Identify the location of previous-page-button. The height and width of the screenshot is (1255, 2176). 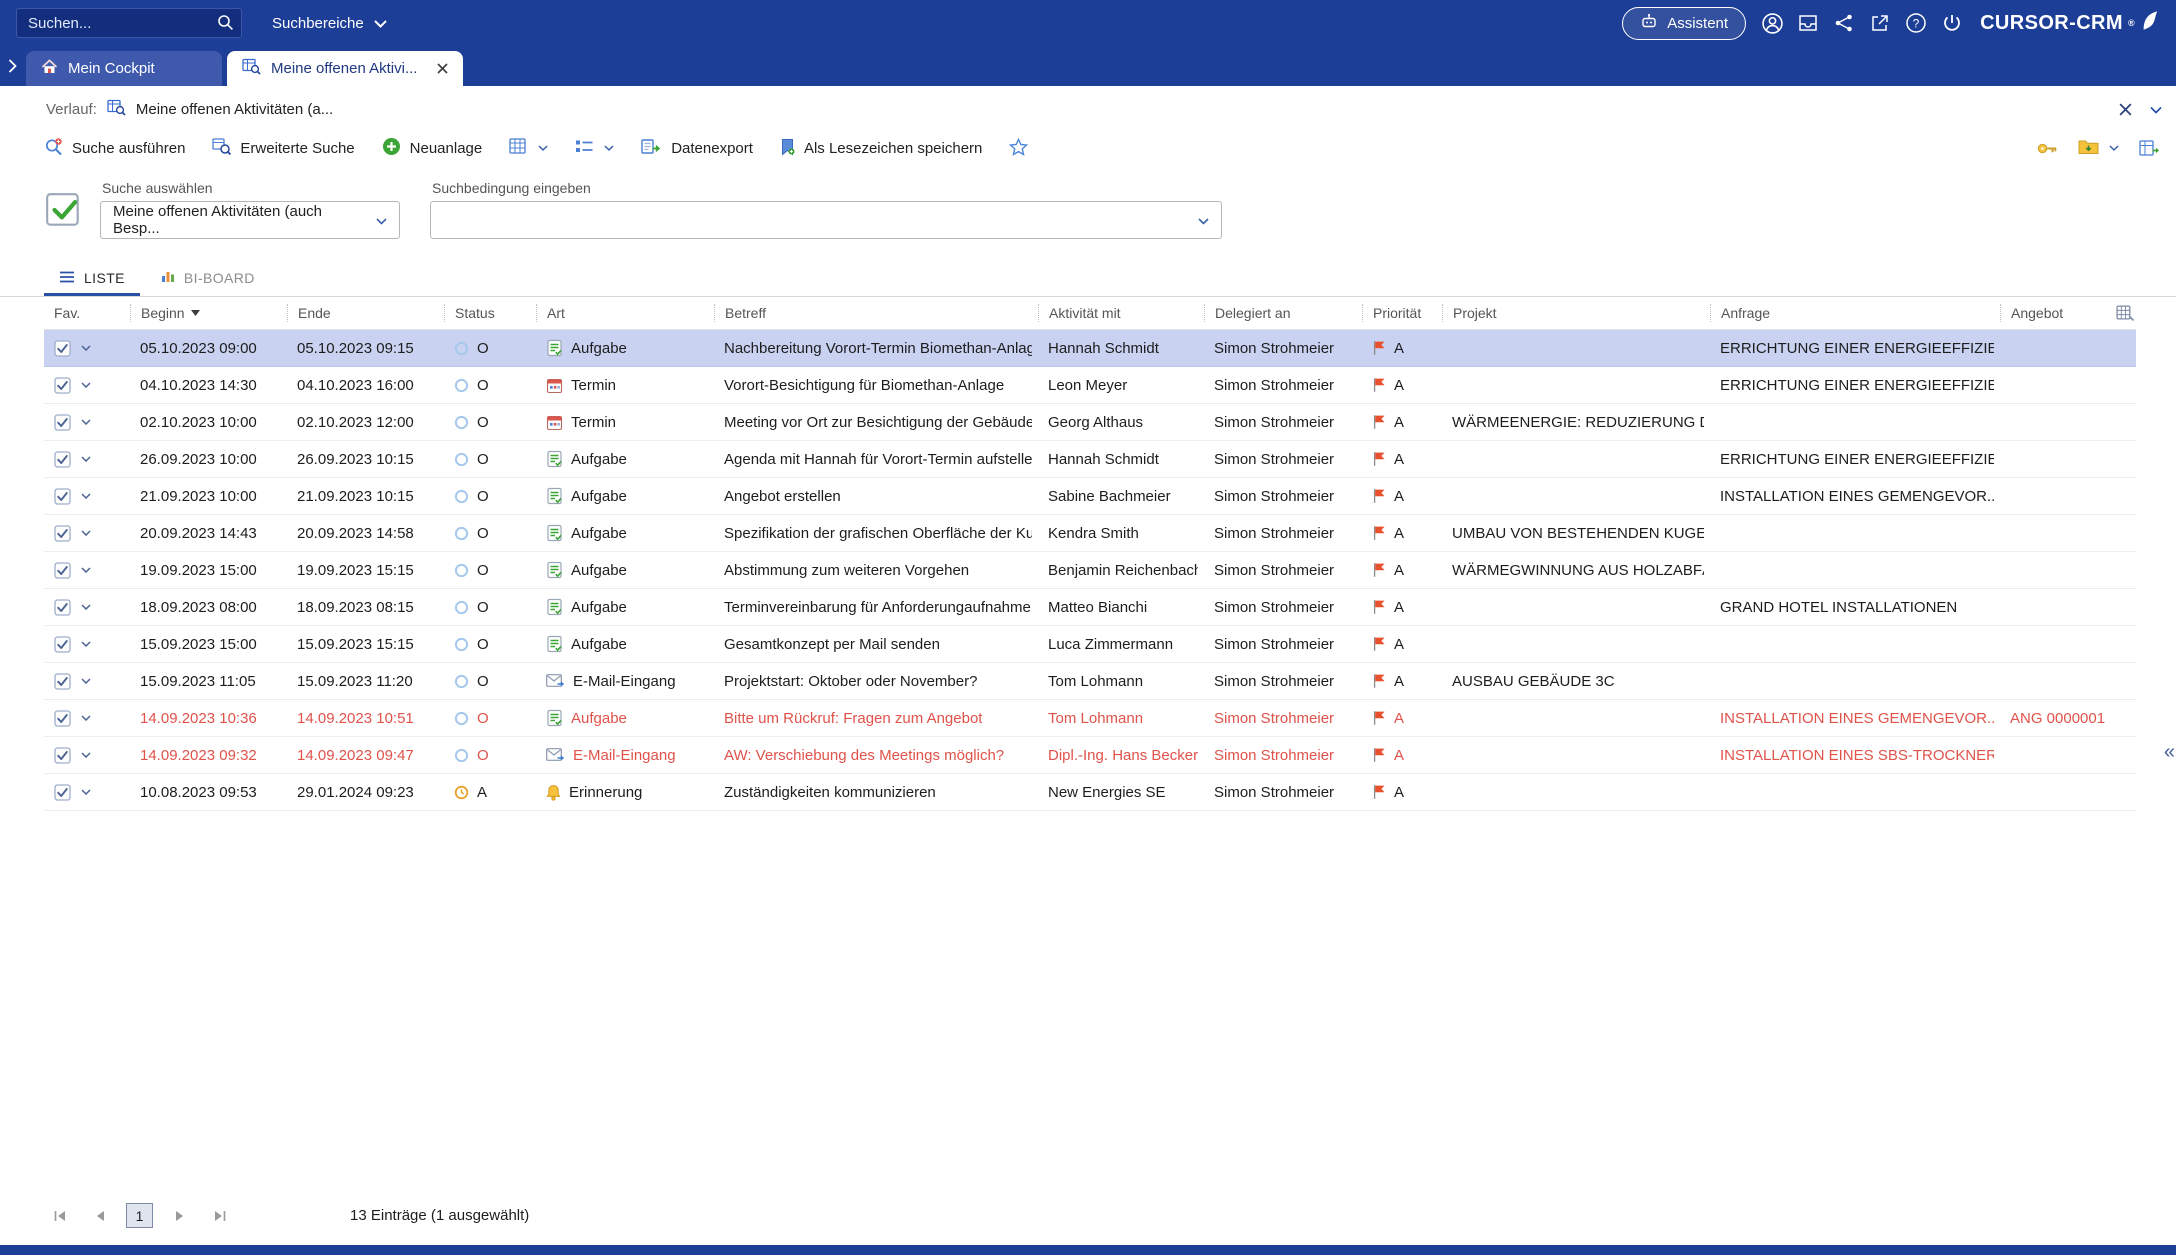
(99, 1215).